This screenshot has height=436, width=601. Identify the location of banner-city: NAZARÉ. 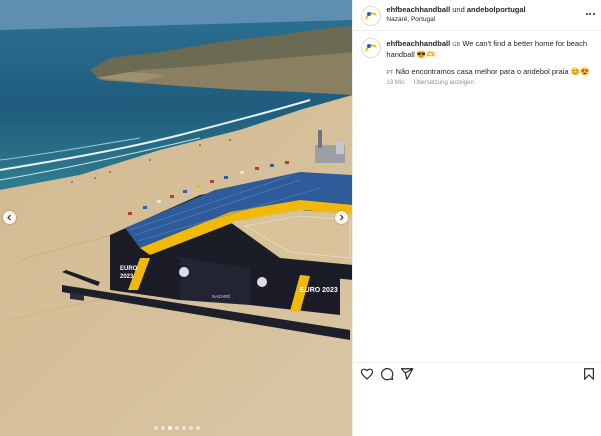
(221, 296).